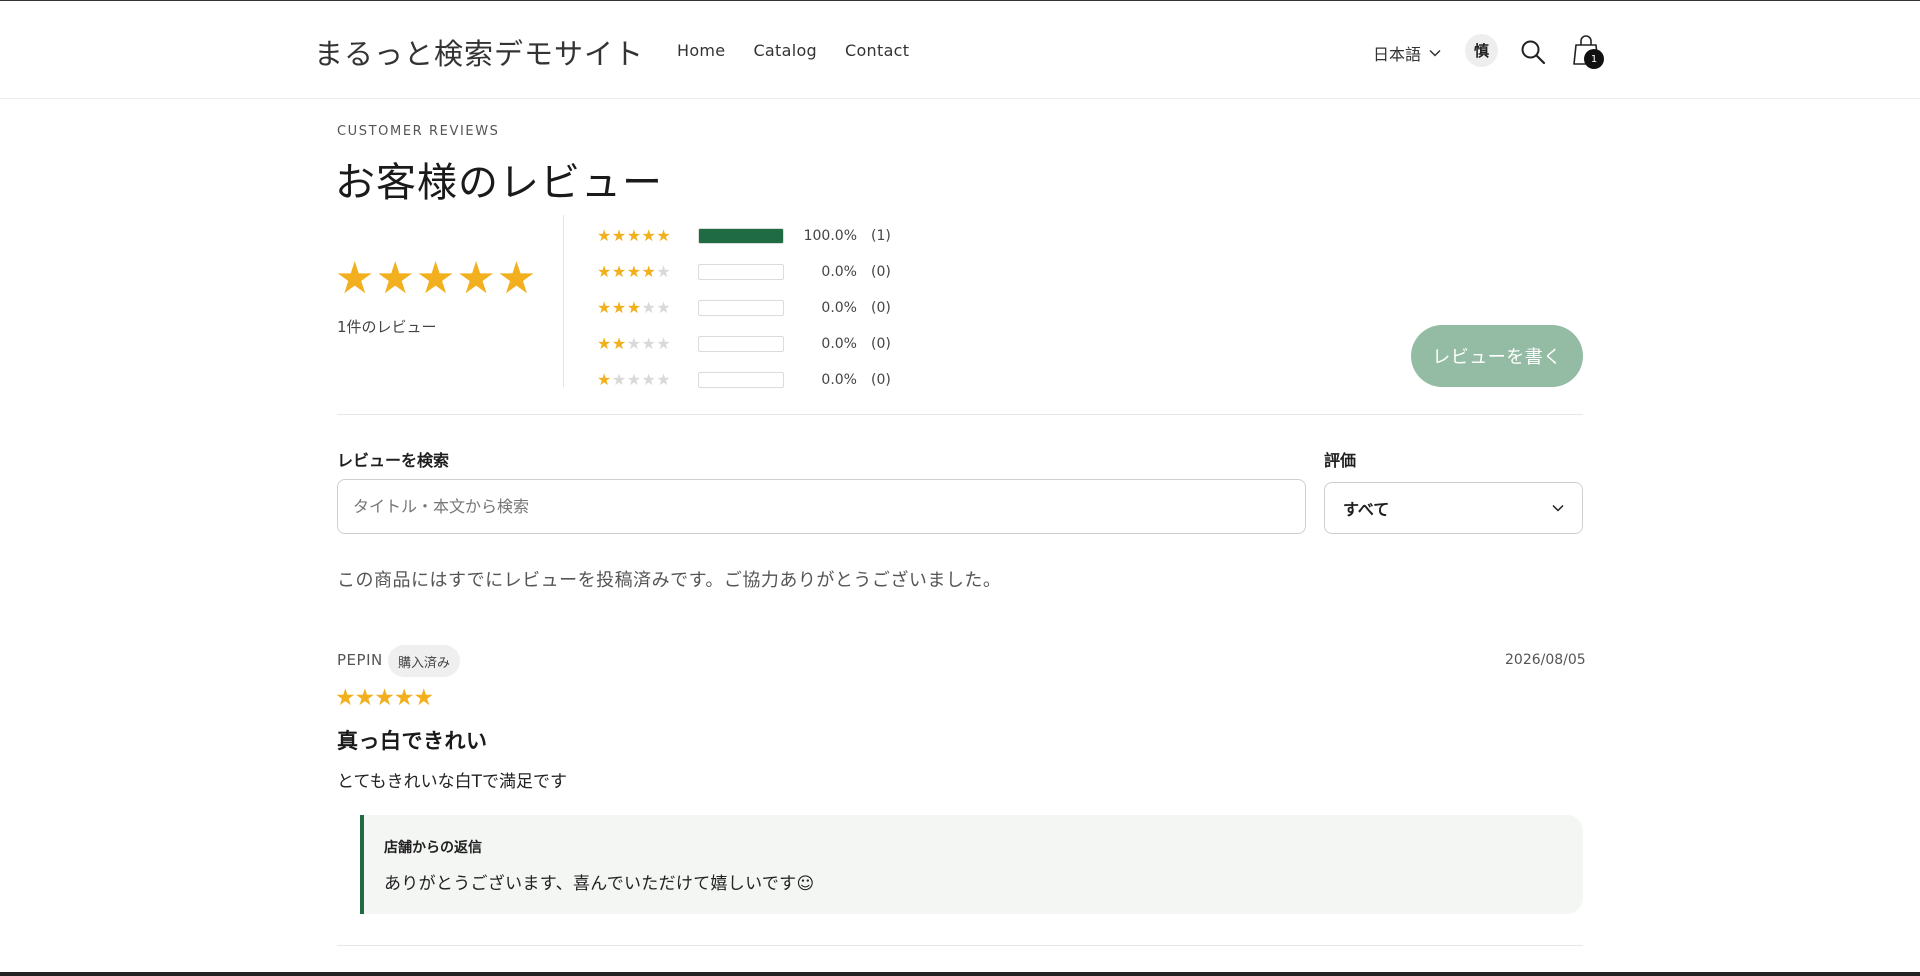  I want to click on summary-rating-stars: ★★★★★, so click(436, 278).